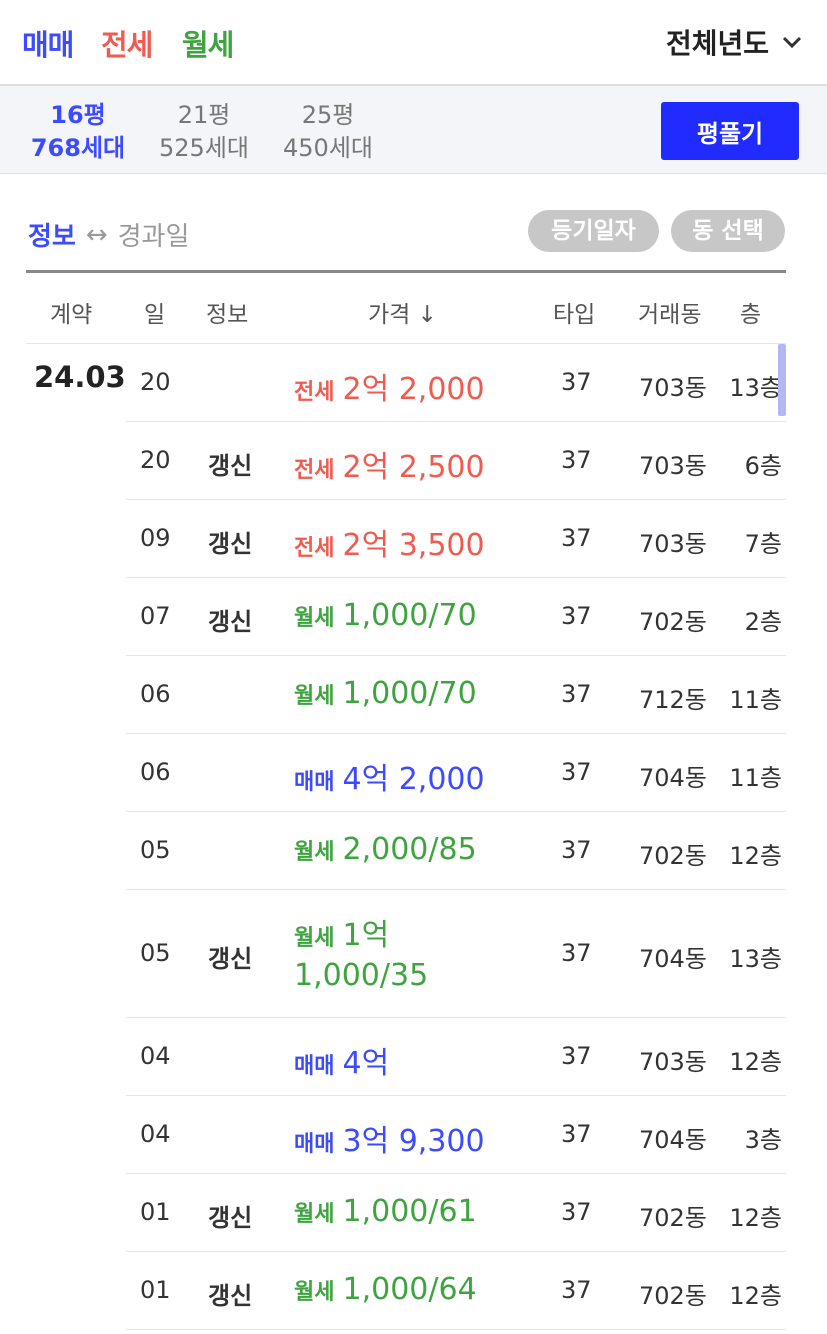 The image size is (827, 1334). I want to click on row-price: 매매 4억 2,000, so click(389, 776).